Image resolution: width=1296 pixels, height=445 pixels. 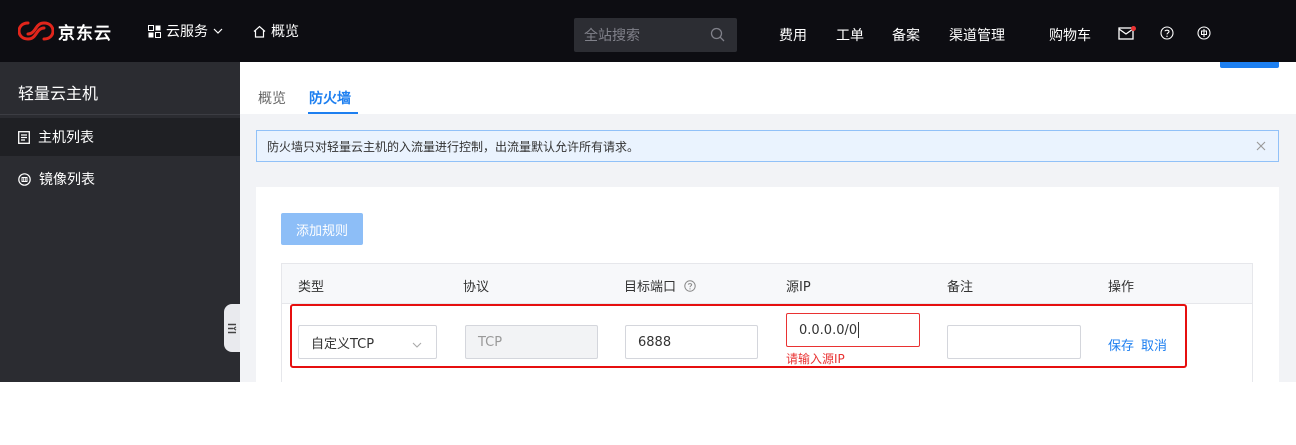 I want to click on column-header-actions: 操作, so click(x=1121, y=285).